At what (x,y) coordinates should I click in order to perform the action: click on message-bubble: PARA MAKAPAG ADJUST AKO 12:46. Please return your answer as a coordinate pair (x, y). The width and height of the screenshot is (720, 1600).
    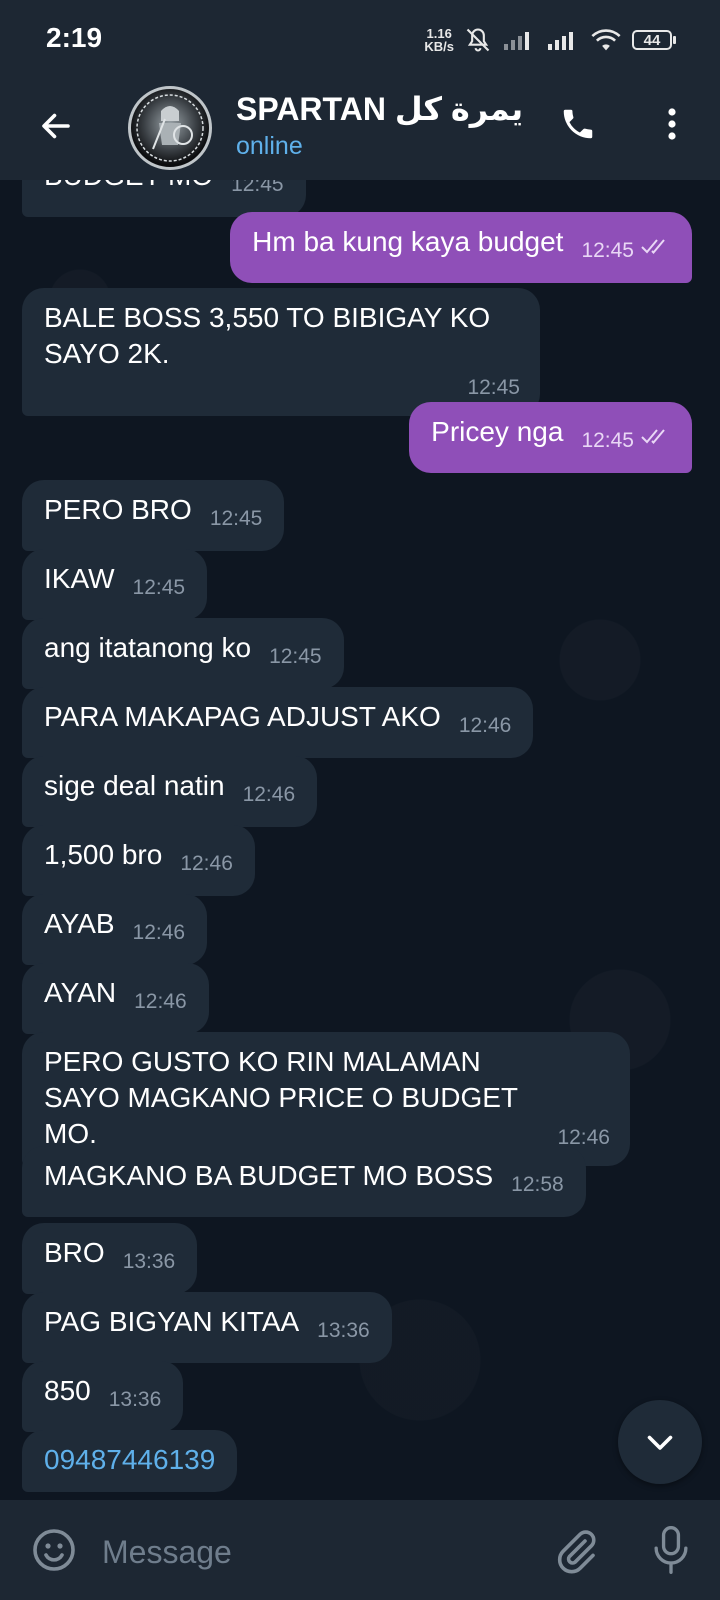
    Looking at the image, I should click on (278, 722).